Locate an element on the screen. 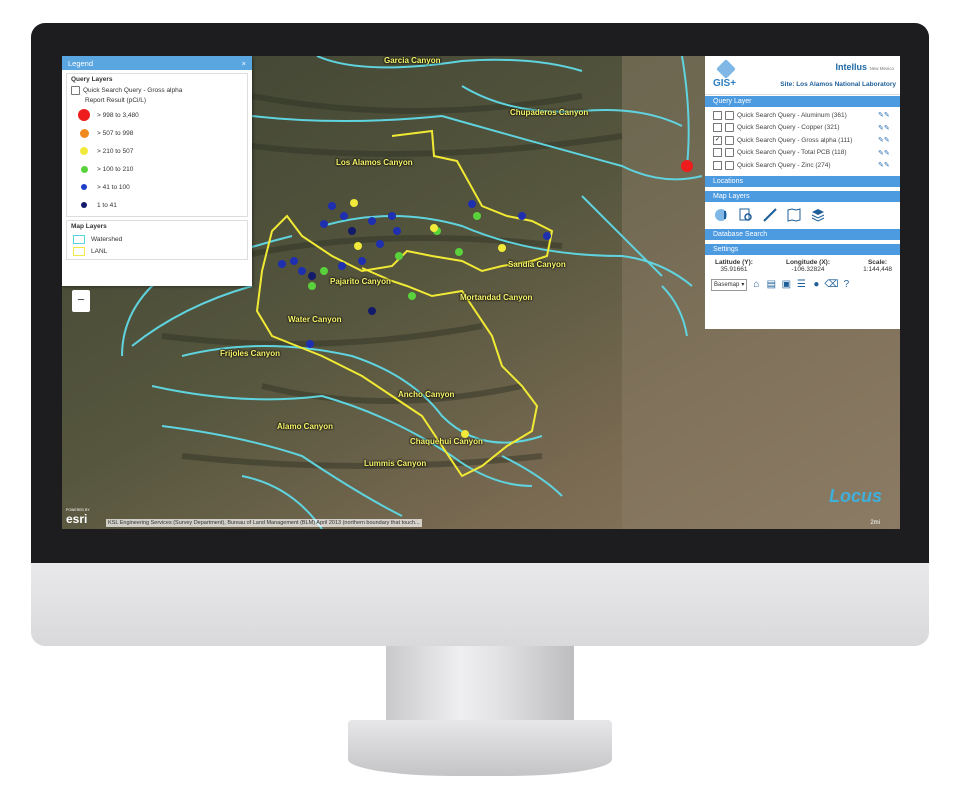  locus-watermark: Locus is located at coordinates (855, 496).